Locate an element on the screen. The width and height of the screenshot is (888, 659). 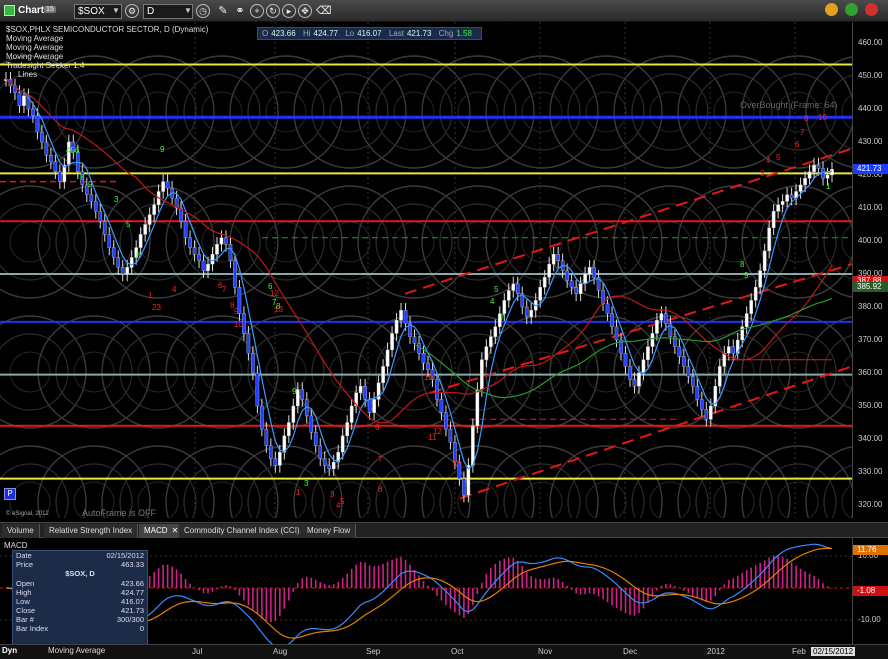
interval-dropdown-icon: ▼ is located at coordinates (188, 10).